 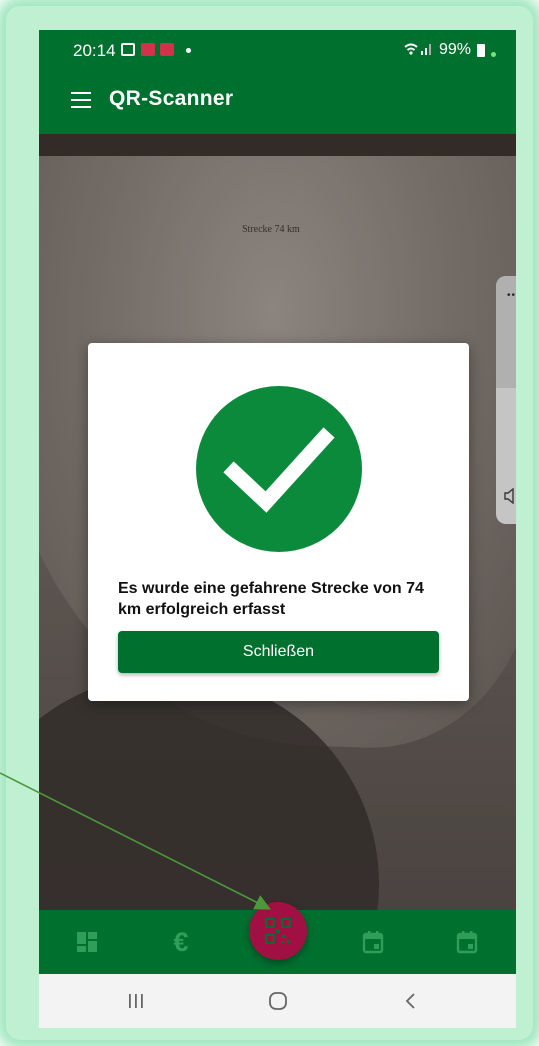 I want to click on system-navigation-bar, so click(x=277, y=1001).